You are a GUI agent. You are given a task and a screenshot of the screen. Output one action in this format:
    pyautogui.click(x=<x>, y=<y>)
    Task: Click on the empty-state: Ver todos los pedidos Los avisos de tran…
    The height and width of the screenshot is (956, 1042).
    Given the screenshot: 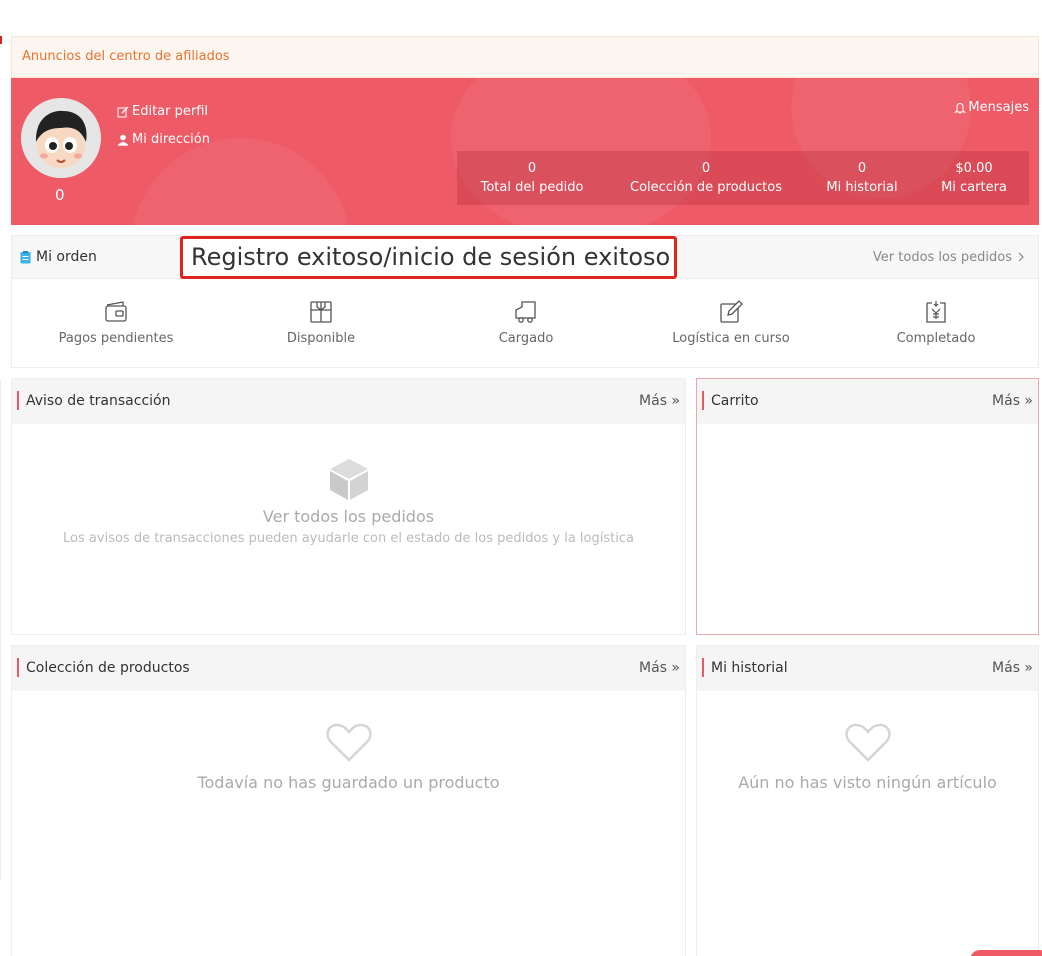 What is the action you would take?
    pyautogui.click(x=348, y=501)
    